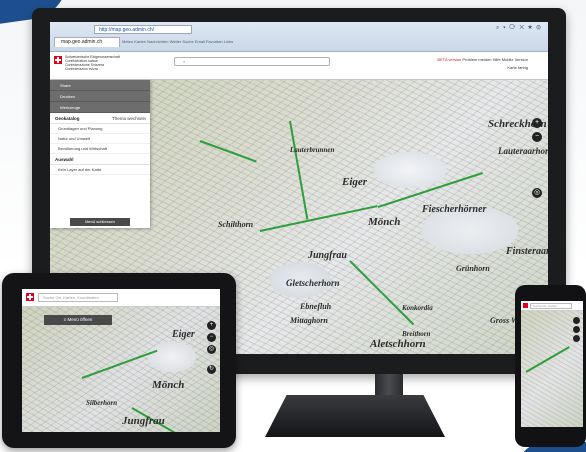 Image resolution: width=586 pixels, height=452 pixels. What do you see at coordinates (495, 59) in the screenshot?
I see `help-links: Problem melden Hilfe Mobile Version` at bounding box center [495, 59].